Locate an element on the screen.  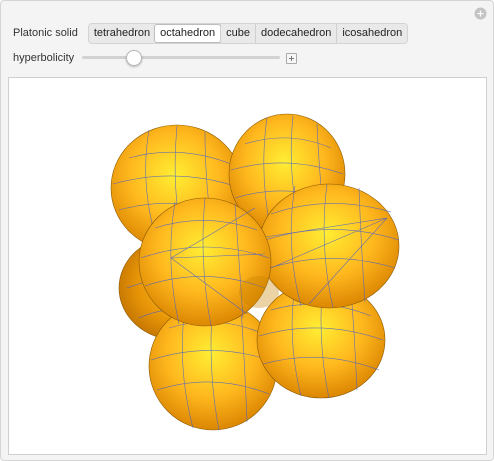
solid-label: Platonic solid is located at coordinates (45, 33).